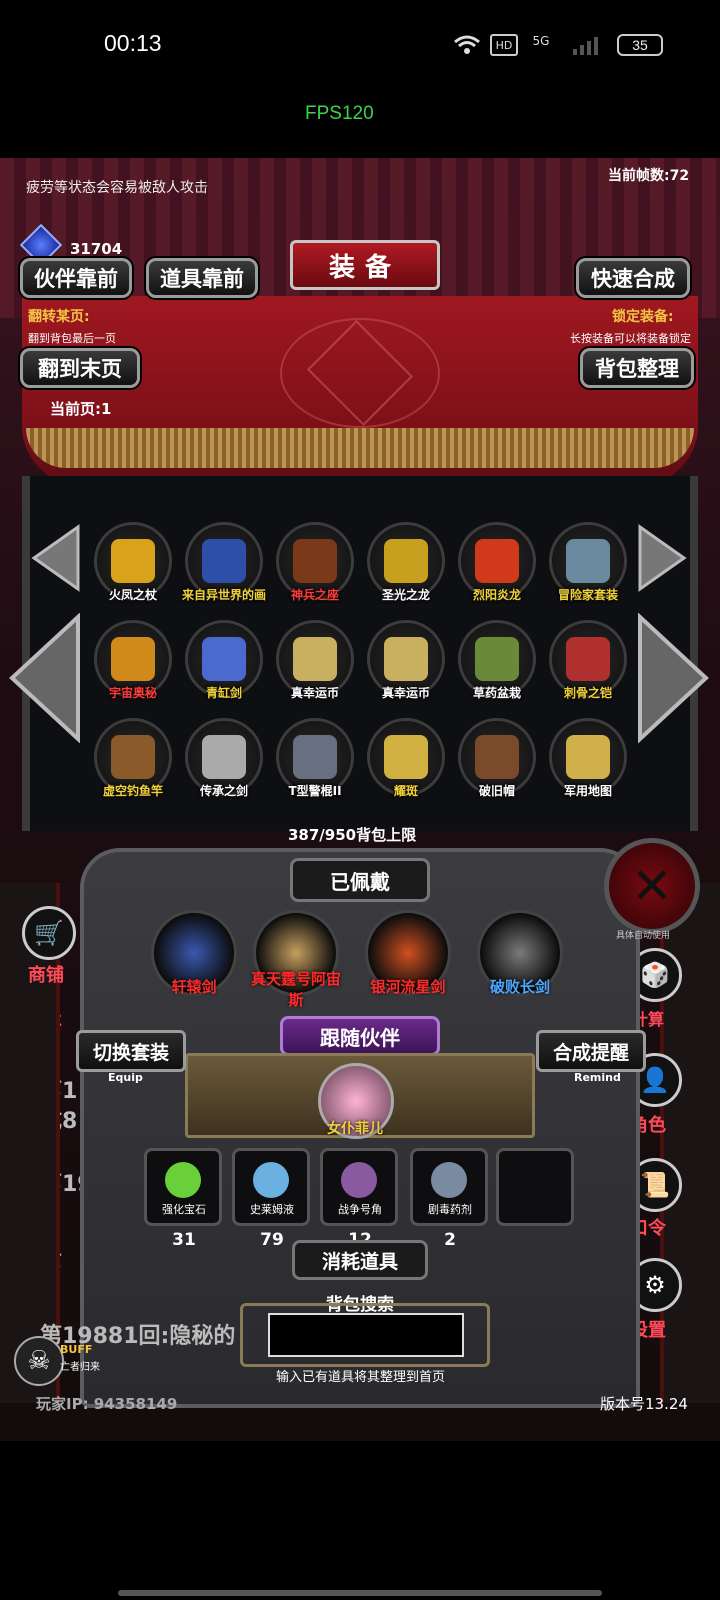 Image resolution: width=720 pixels, height=1600 pixels. I want to click on partner-first-button: 伙伴靠前, so click(76, 278).